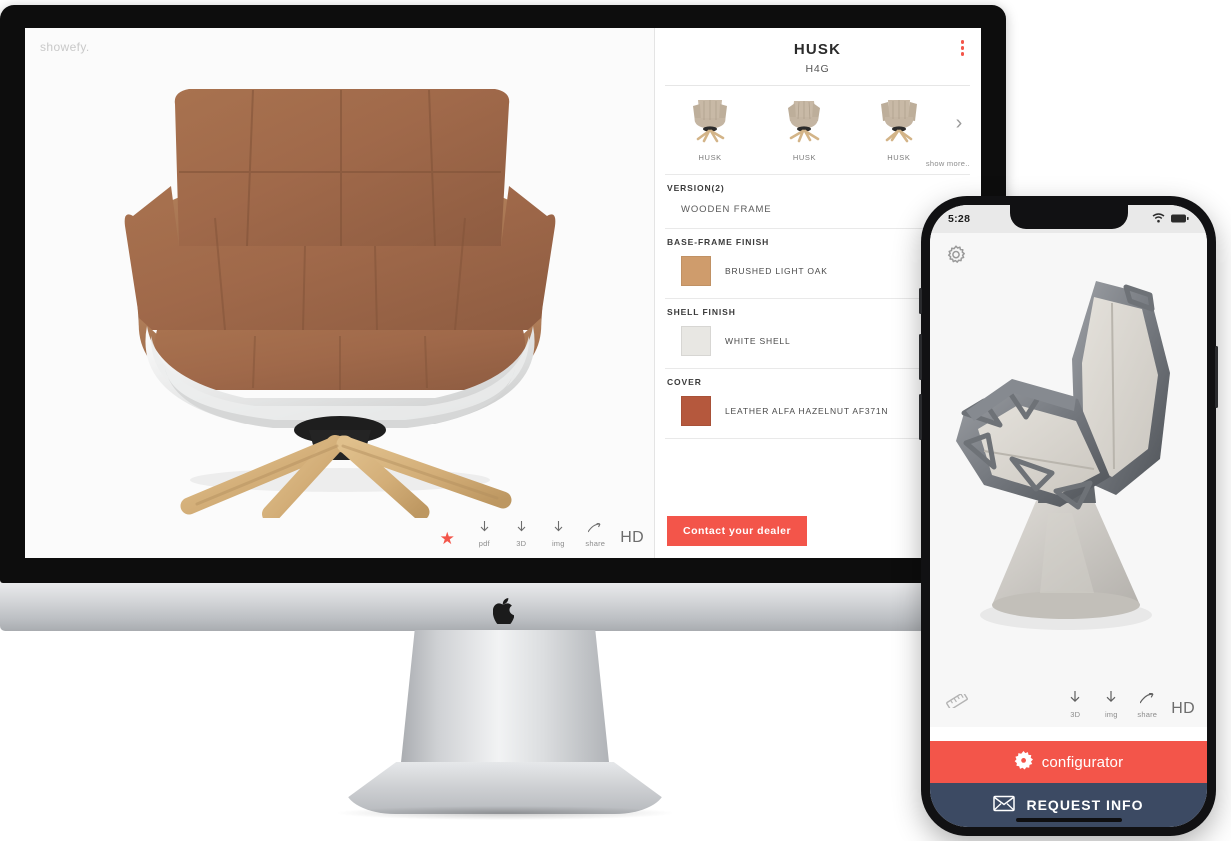 Image resolution: width=1231 pixels, height=841 pixels. What do you see at coordinates (817, 69) in the screenshot?
I see `product-code: H4G` at bounding box center [817, 69].